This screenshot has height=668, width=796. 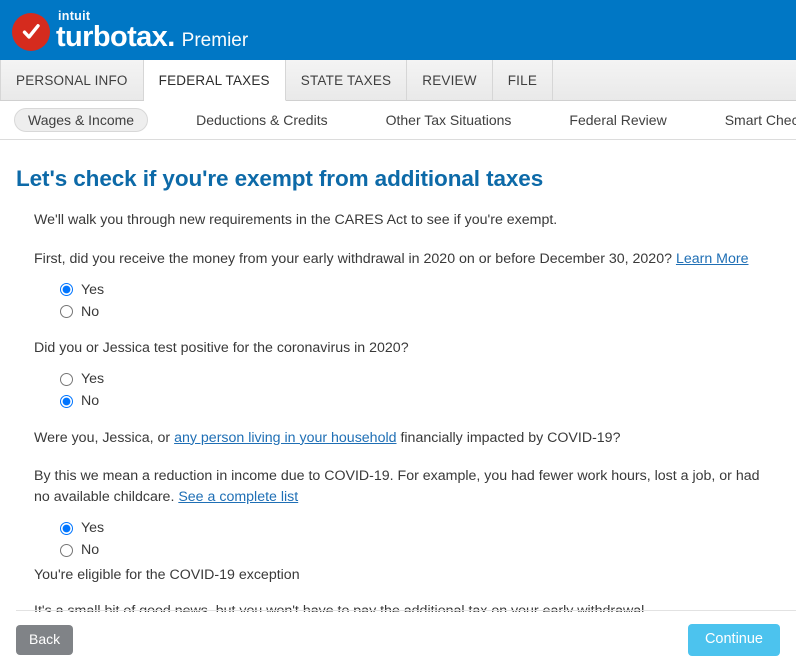 What do you see at coordinates (66, 312) in the screenshot?
I see `radio-q1-no` at bounding box center [66, 312].